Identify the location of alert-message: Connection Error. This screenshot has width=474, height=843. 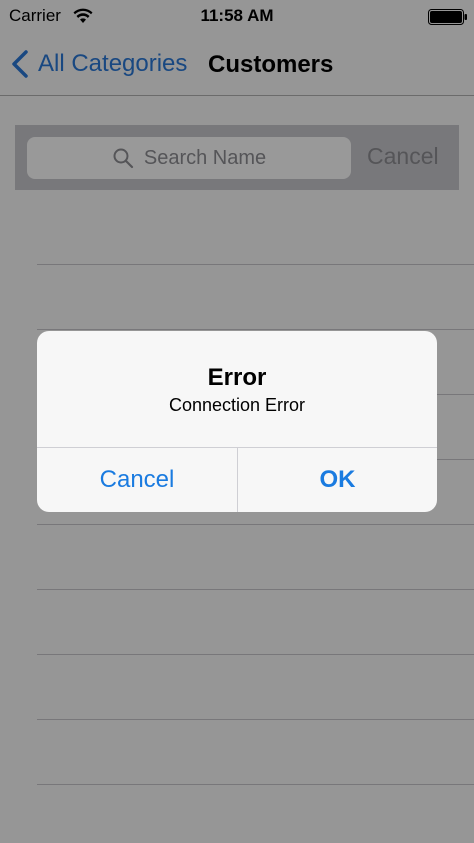
(237, 405).